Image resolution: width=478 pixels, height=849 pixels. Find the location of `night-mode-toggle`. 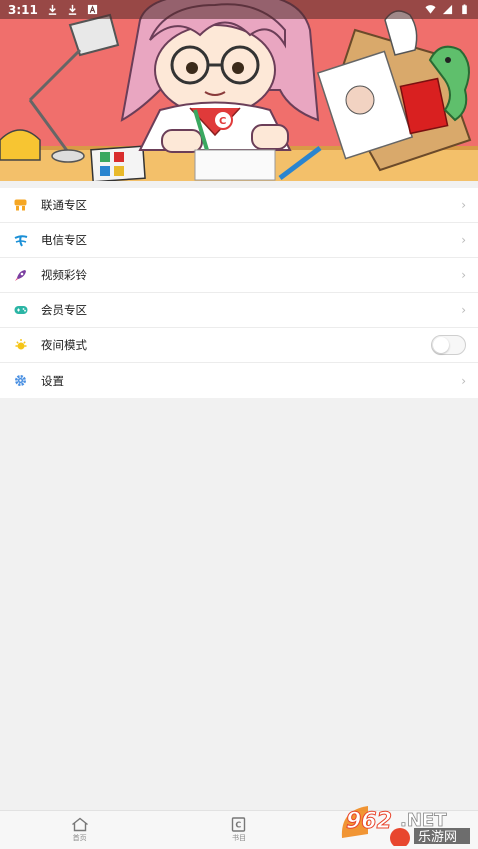

night-mode-toggle is located at coordinates (448, 345).